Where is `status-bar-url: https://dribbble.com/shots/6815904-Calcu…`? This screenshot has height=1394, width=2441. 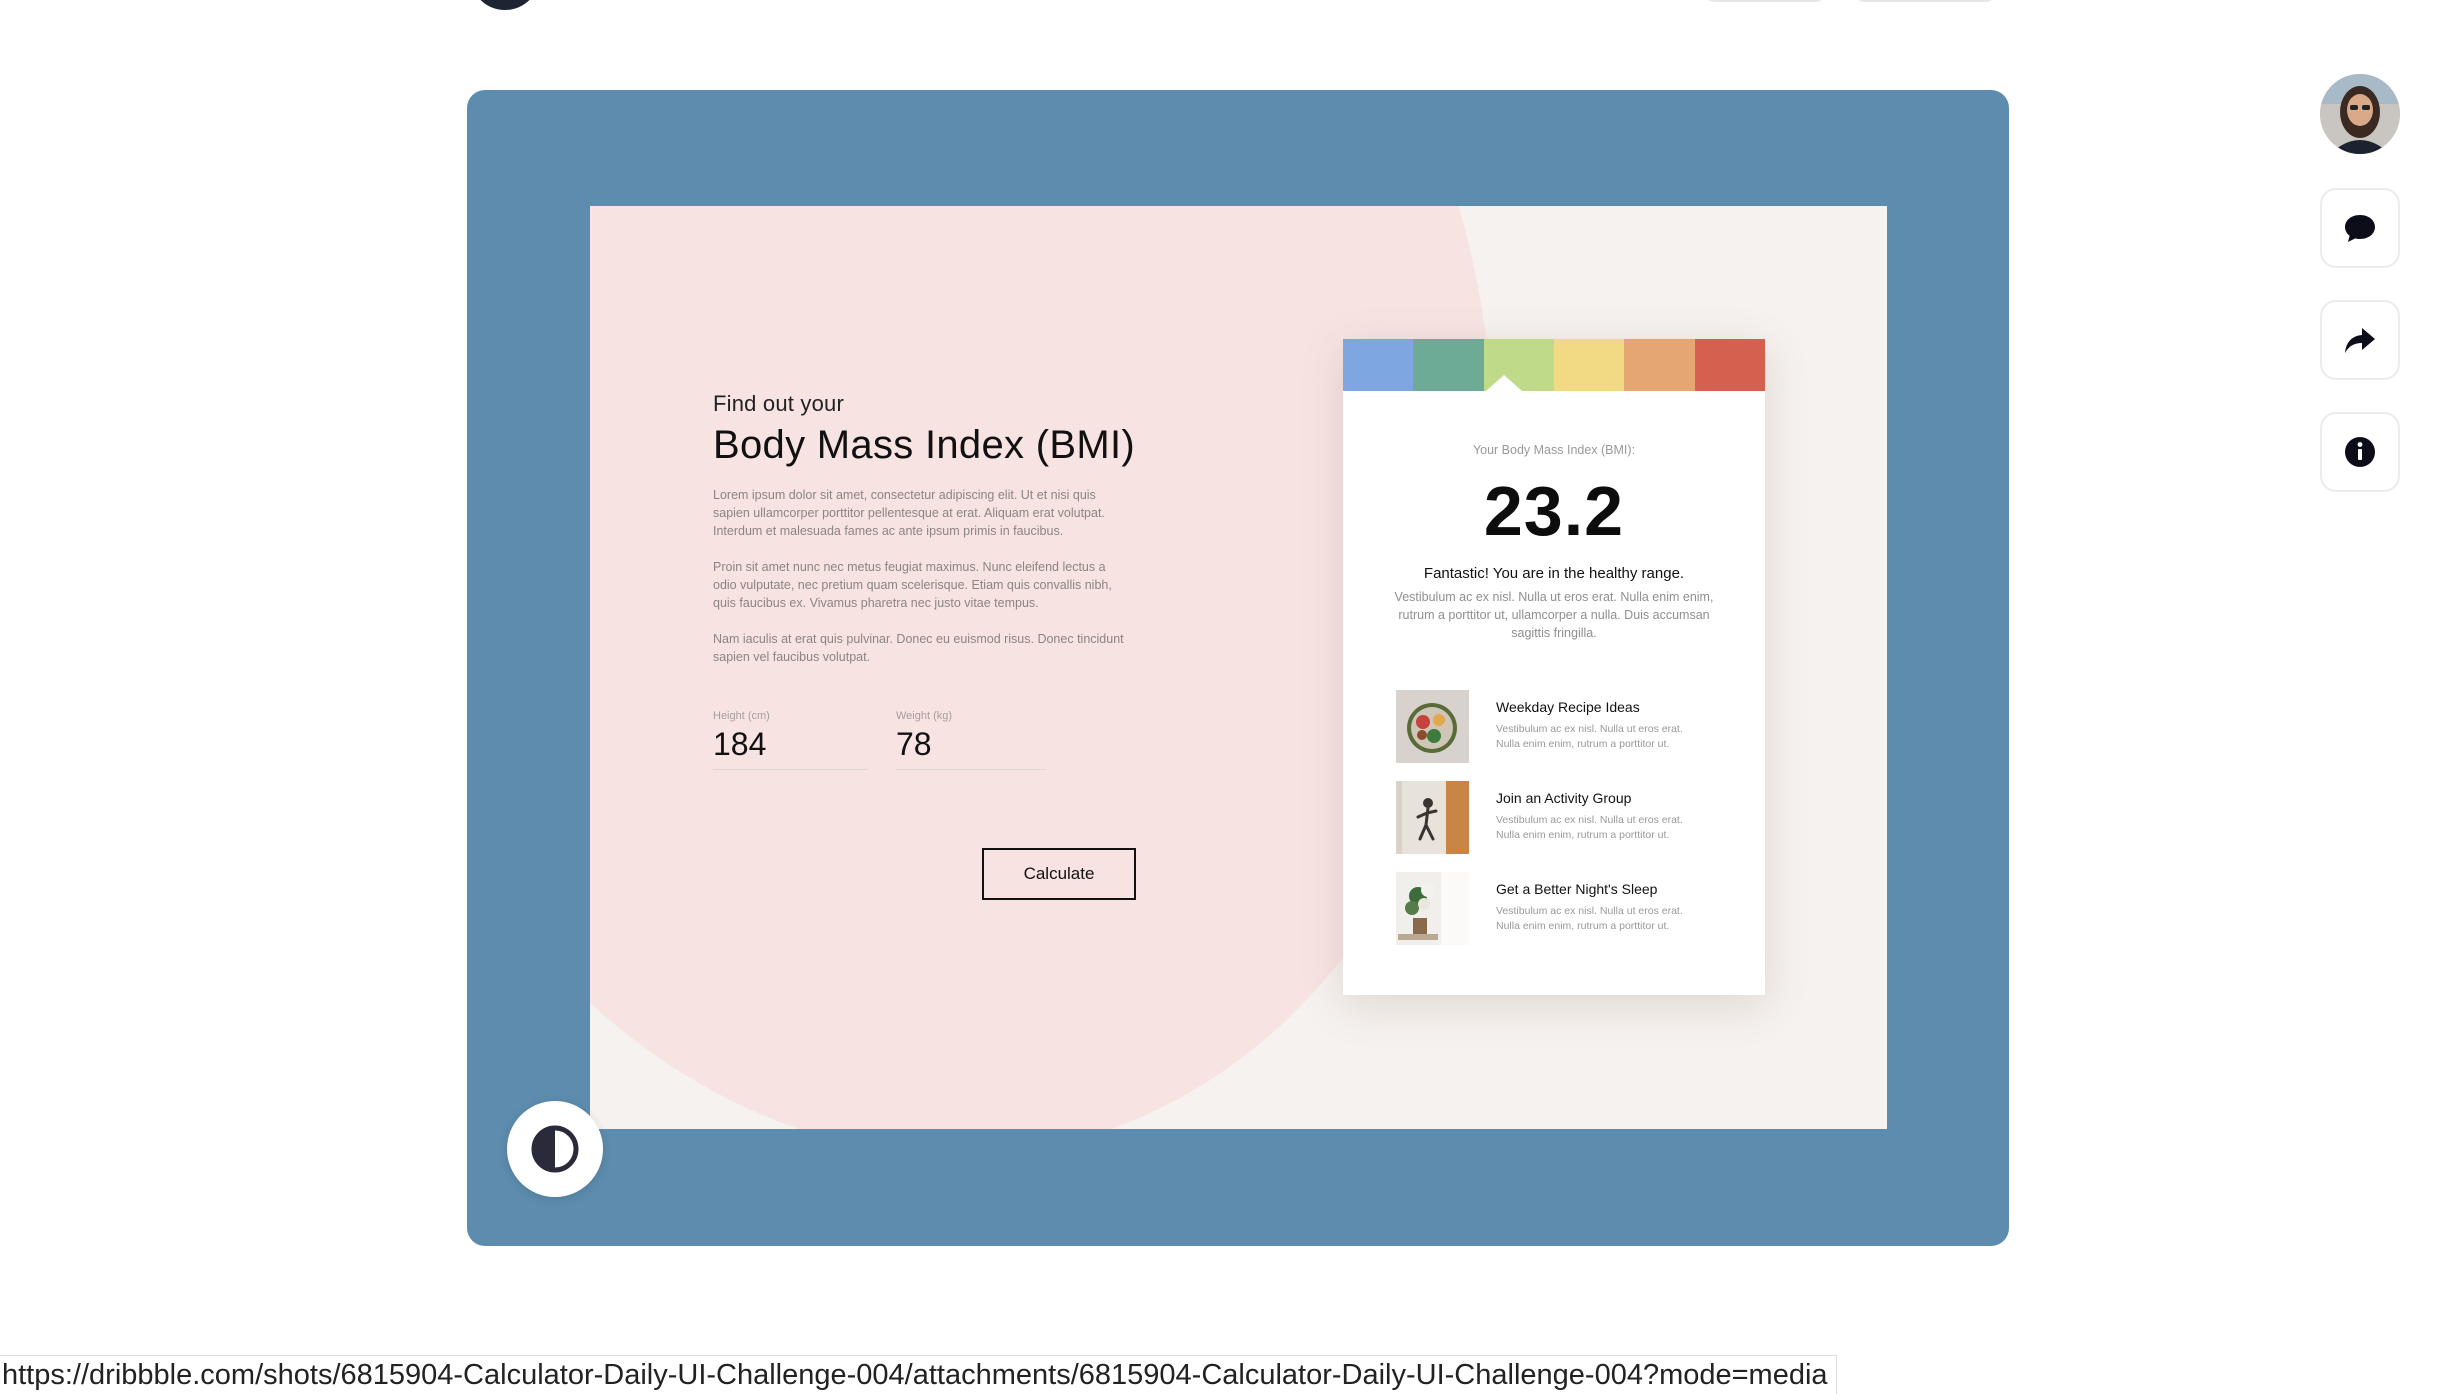
status-bar-url: https://dribbble.com/shots/6815904-Calcu… is located at coordinates (918, 1374).